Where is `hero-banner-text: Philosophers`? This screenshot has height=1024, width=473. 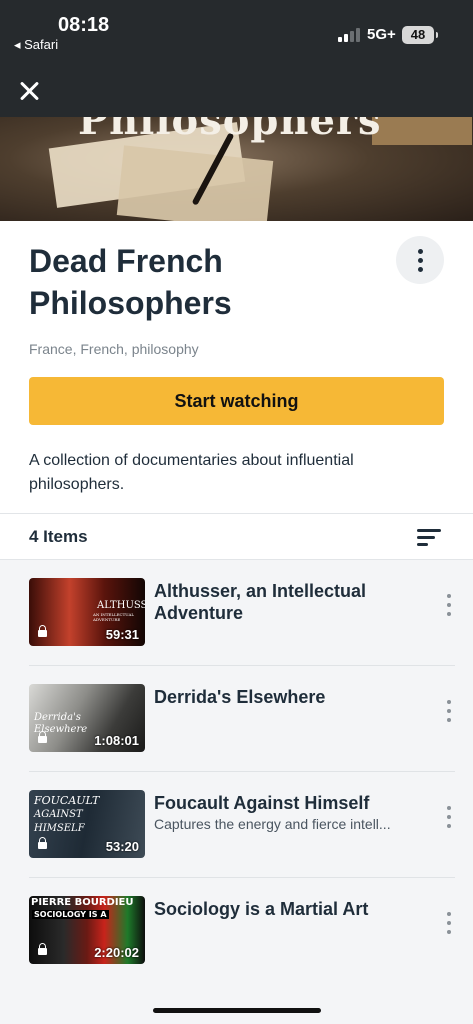 hero-banner-text: Philosophers is located at coordinates (230, 130).